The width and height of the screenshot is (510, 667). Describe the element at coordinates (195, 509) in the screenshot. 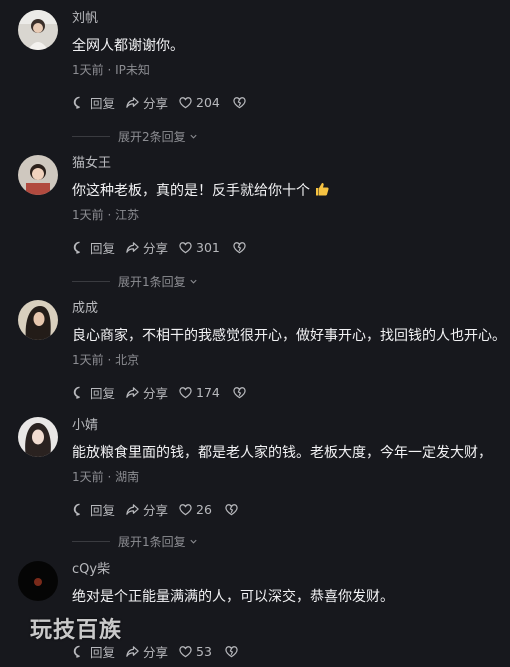

I see `like-button: 26` at that location.